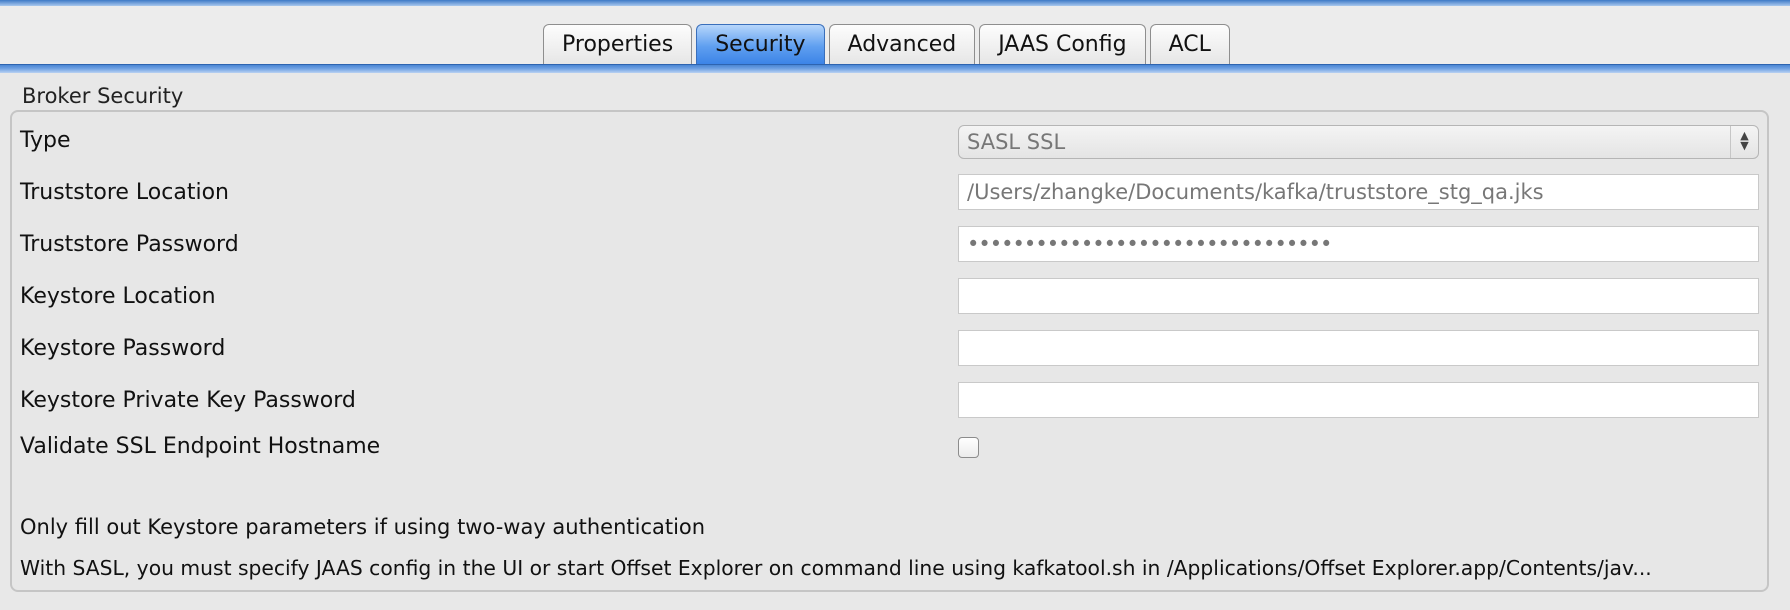  Describe the element at coordinates (123, 348) in the screenshot. I see `keystore-password-label: Keystore Password` at that location.